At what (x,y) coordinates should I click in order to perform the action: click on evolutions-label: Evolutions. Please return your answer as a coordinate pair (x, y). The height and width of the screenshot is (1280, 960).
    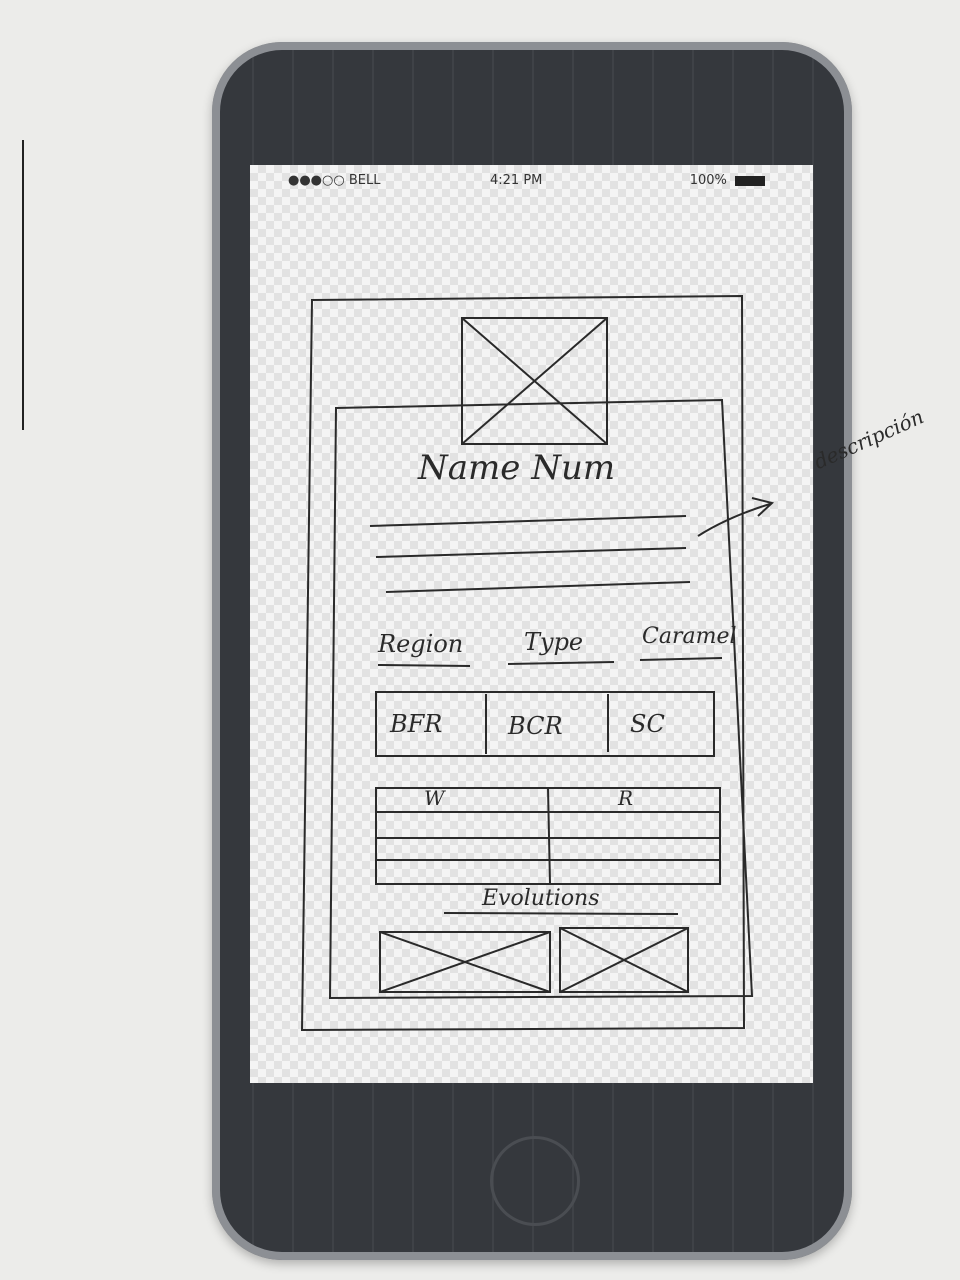
    Looking at the image, I should click on (541, 898).